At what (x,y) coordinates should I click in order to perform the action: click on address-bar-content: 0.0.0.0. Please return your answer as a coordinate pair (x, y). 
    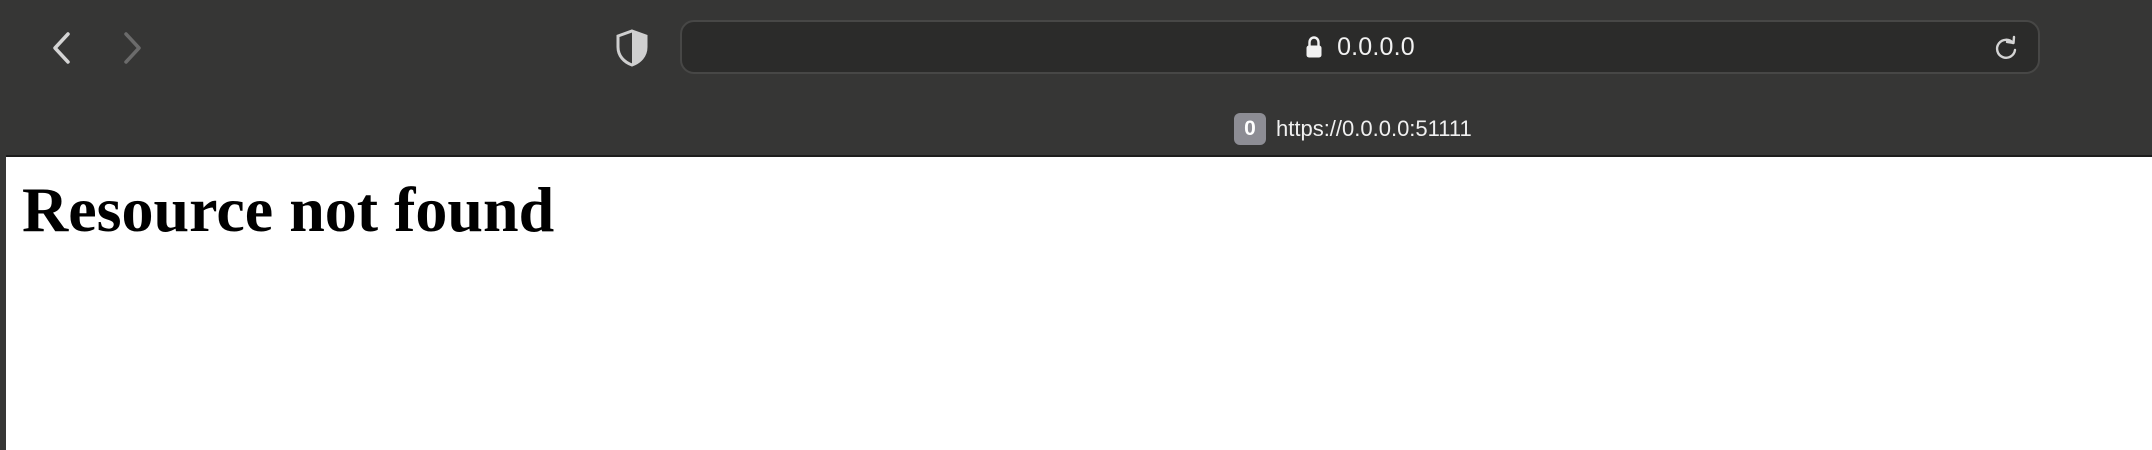
    Looking at the image, I should click on (1360, 47).